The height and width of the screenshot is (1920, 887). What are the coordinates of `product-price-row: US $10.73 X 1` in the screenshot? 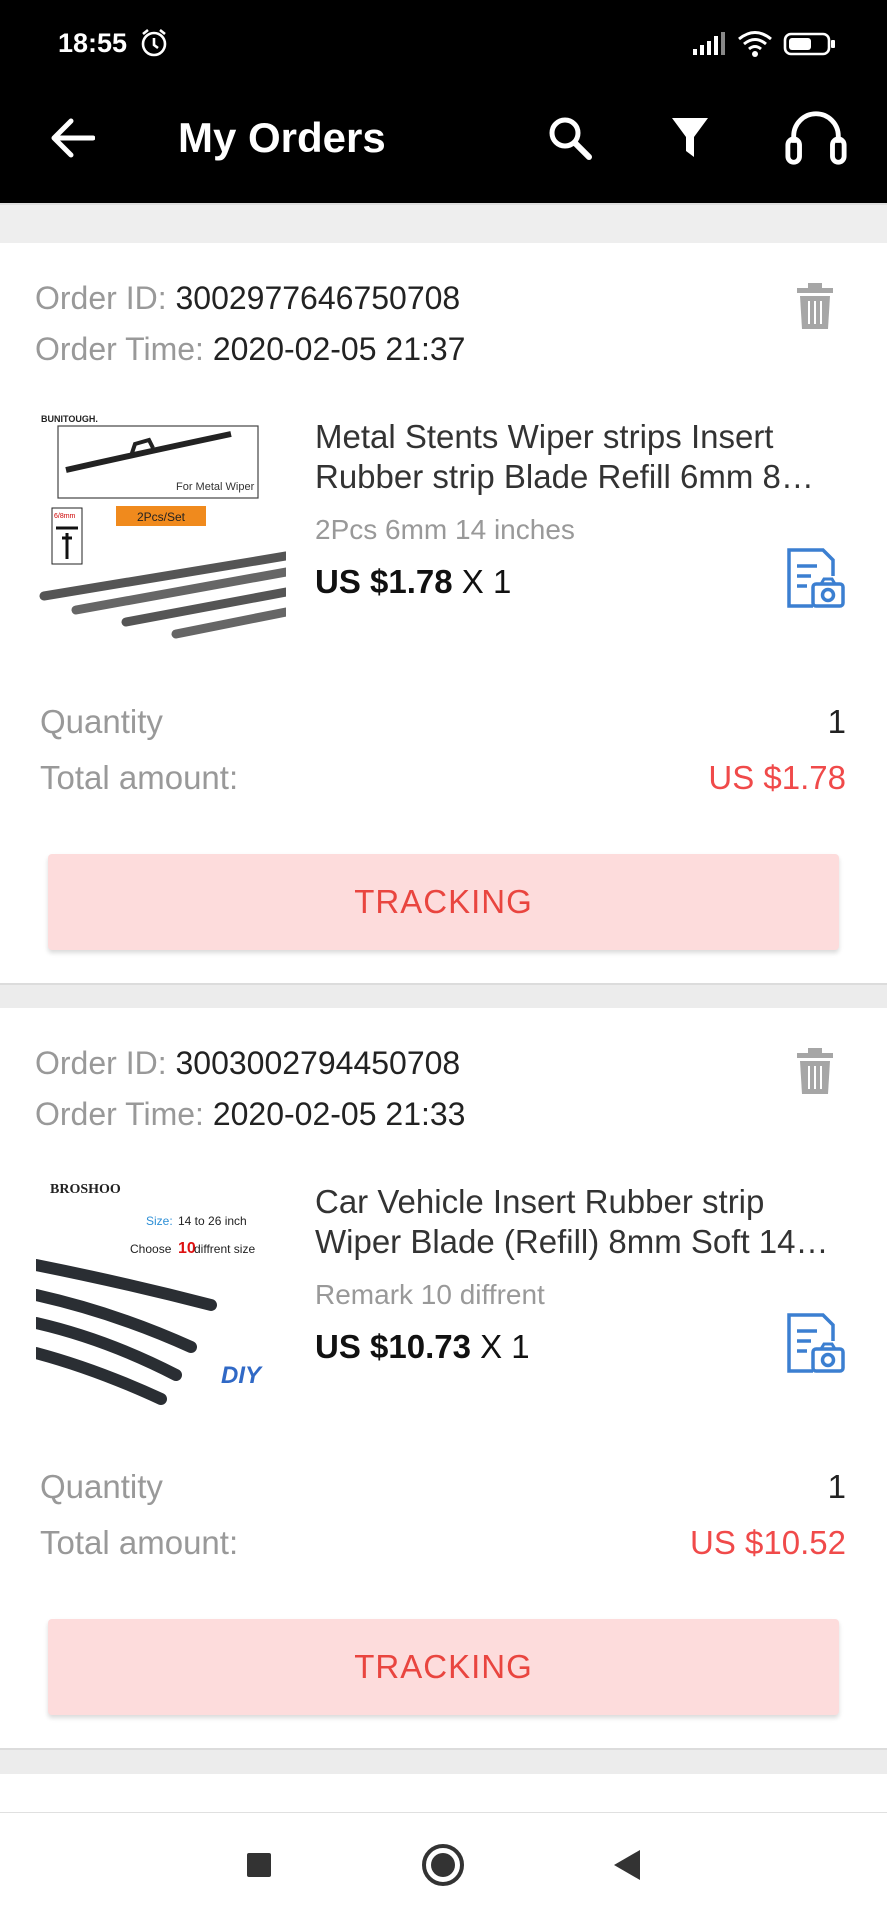 It's located at (422, 1347).